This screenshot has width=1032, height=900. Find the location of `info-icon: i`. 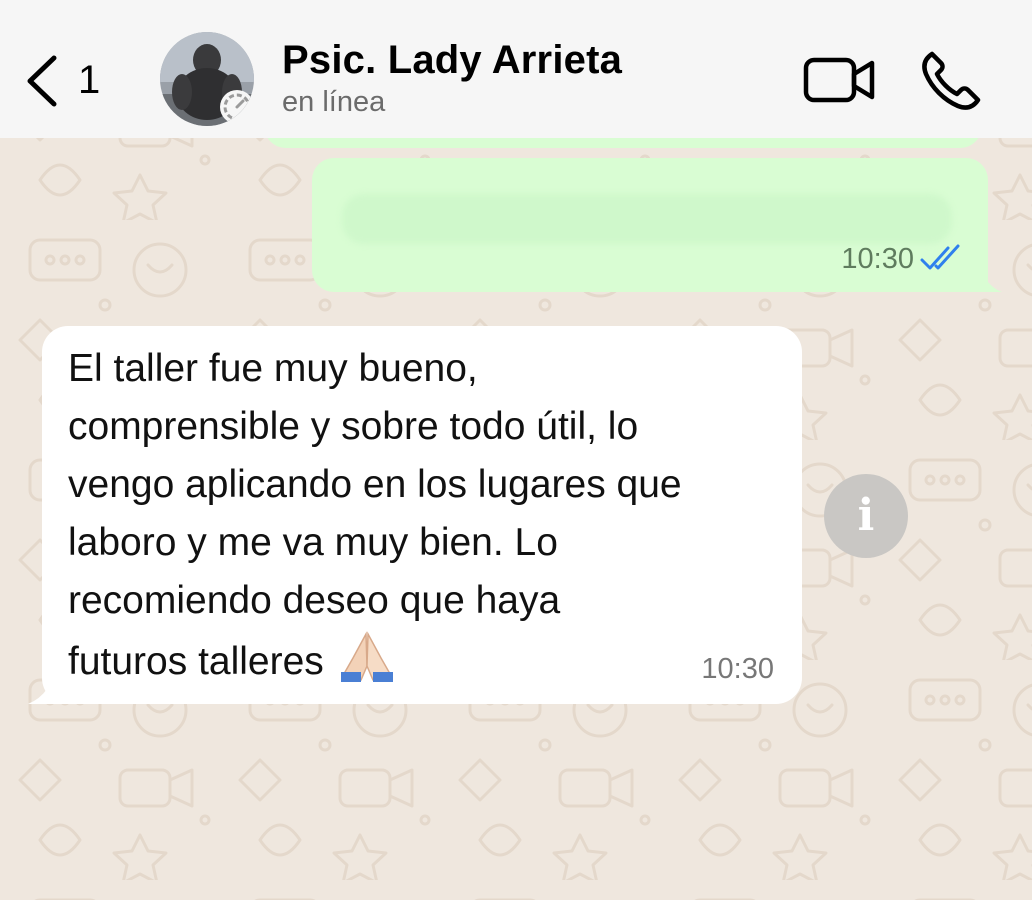

info-icon: i is located at coordinates (866, 515).